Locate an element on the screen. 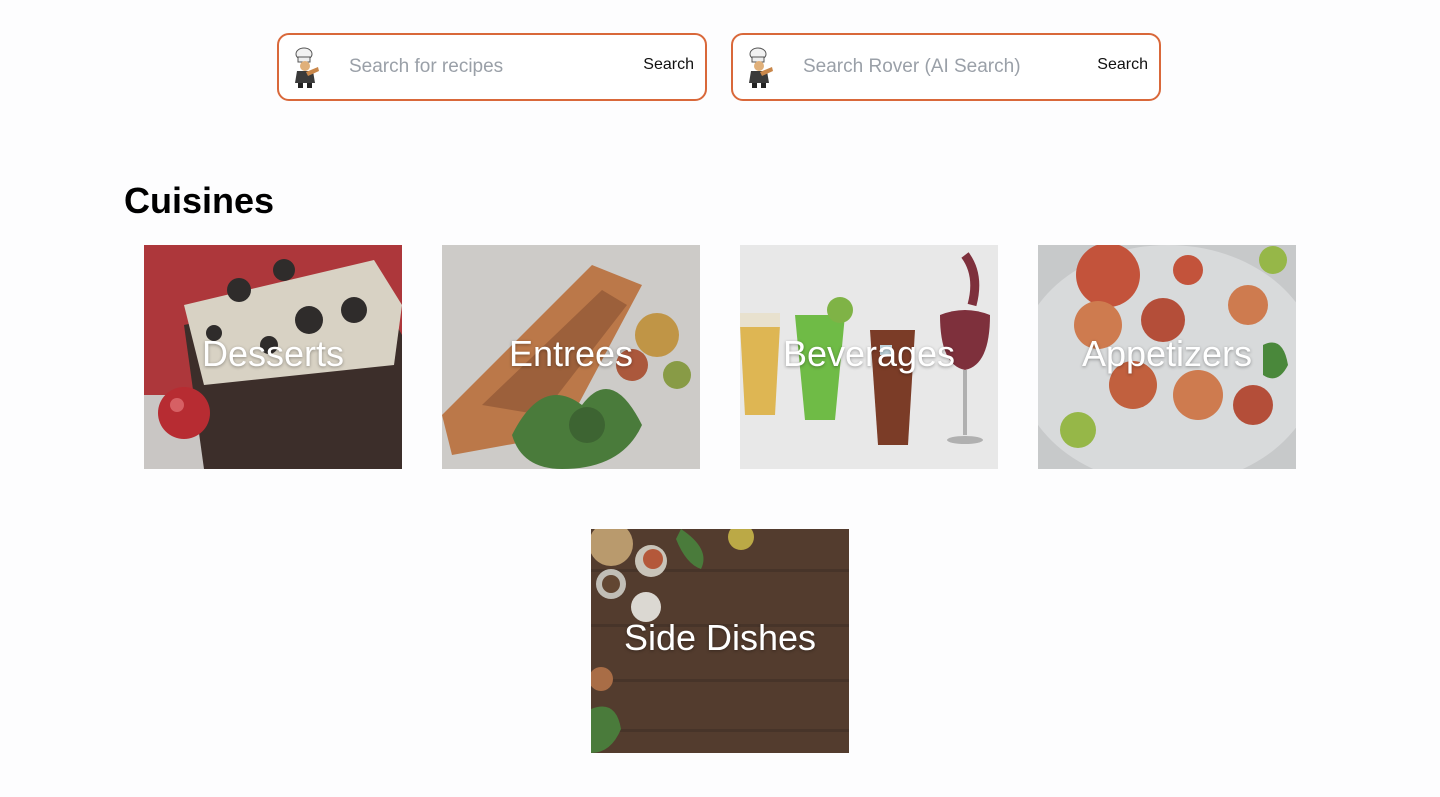 This screenshot has width=1440, height=797. cuisine-label: Entrees is located at coordinates (571, 353).